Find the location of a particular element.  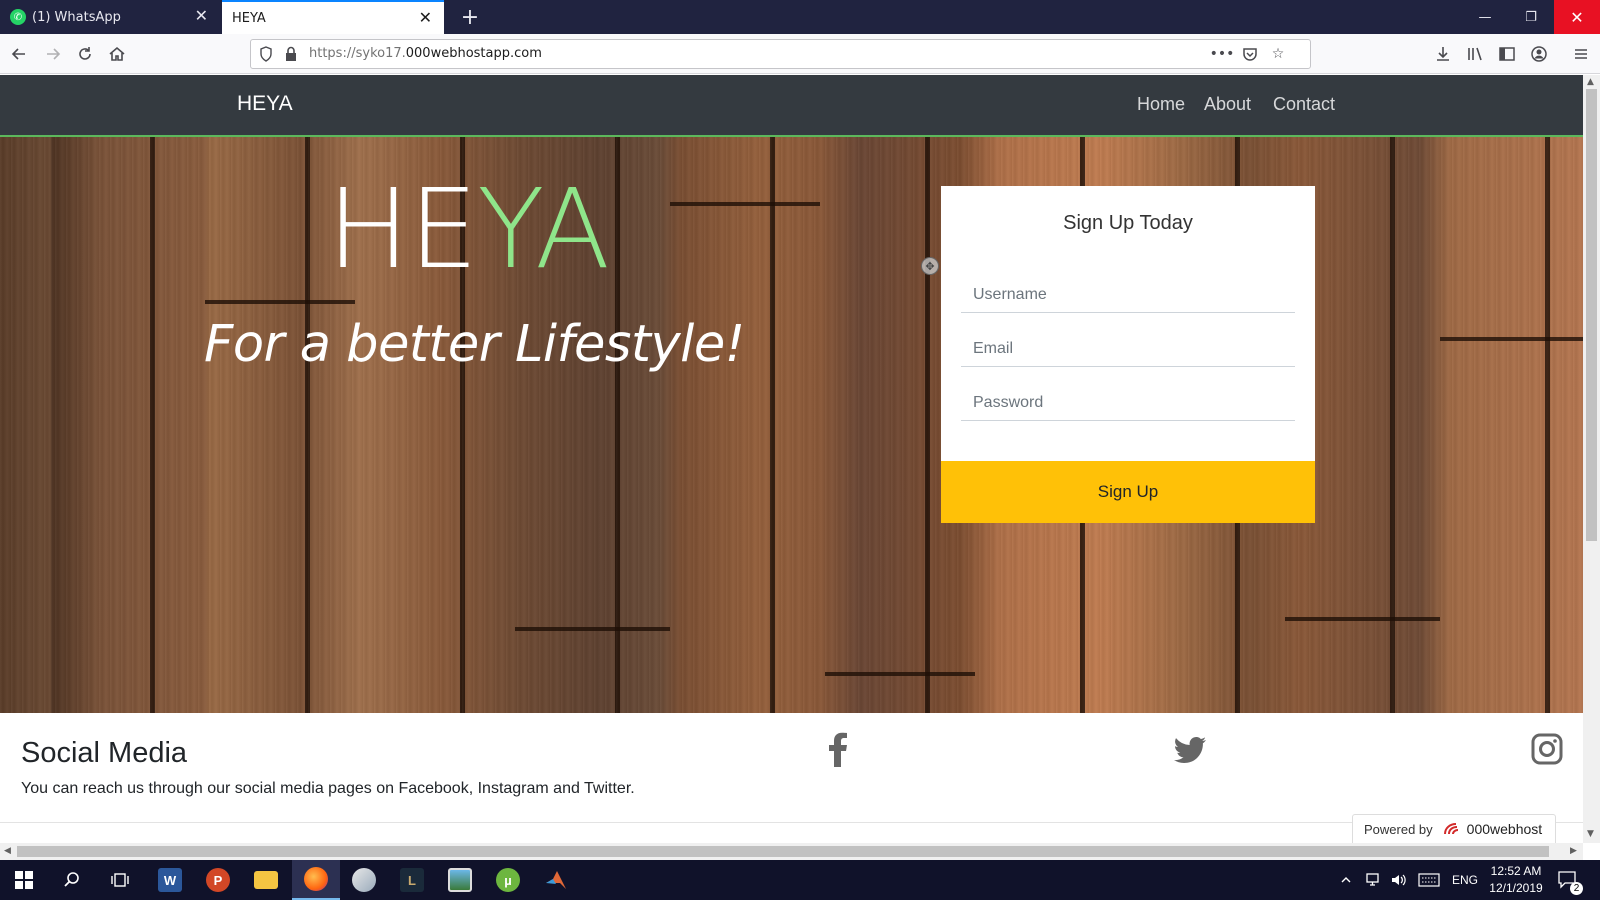

forward-button is located at coordinates (53, 54).